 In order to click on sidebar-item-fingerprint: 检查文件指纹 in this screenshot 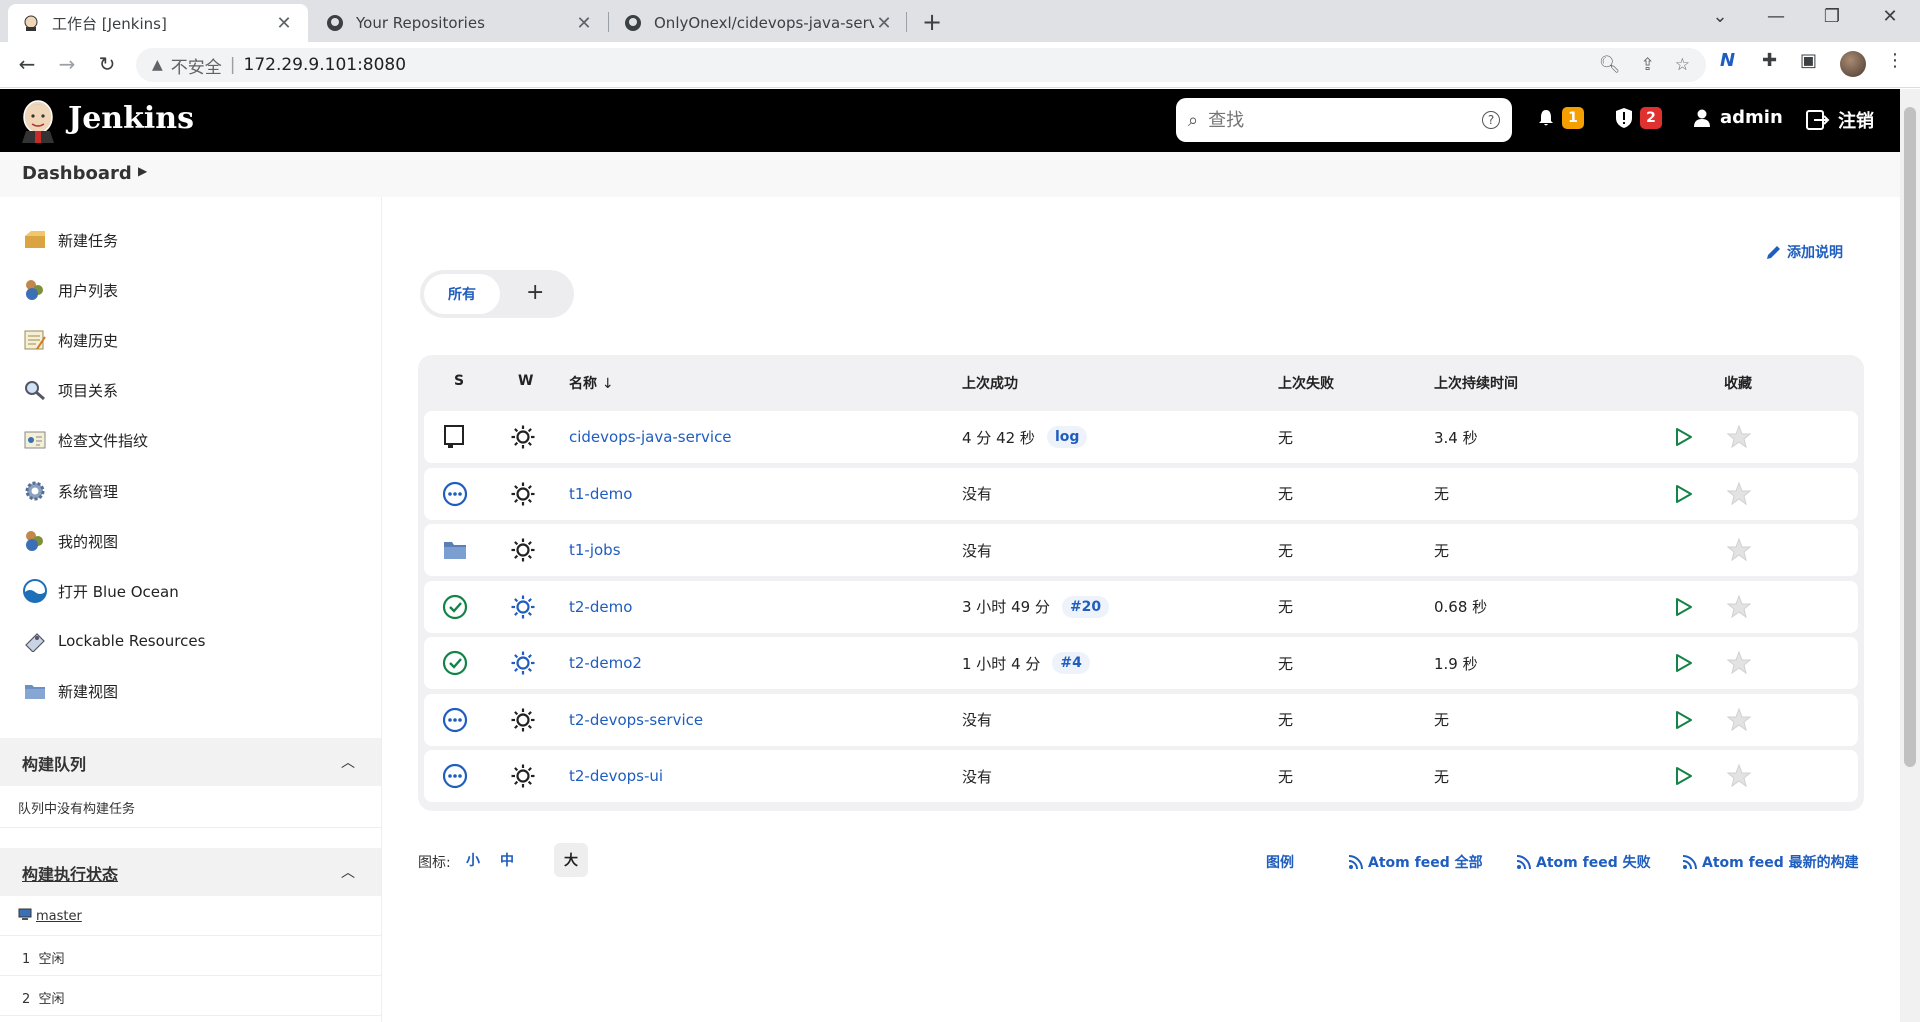, I will do `click(85, 440)`.